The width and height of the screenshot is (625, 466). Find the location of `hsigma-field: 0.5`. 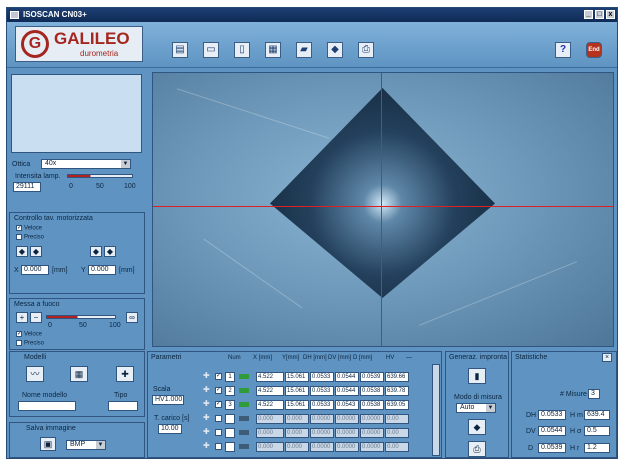

hsigma-field: 0.5 is located at coordinates (597, 431).